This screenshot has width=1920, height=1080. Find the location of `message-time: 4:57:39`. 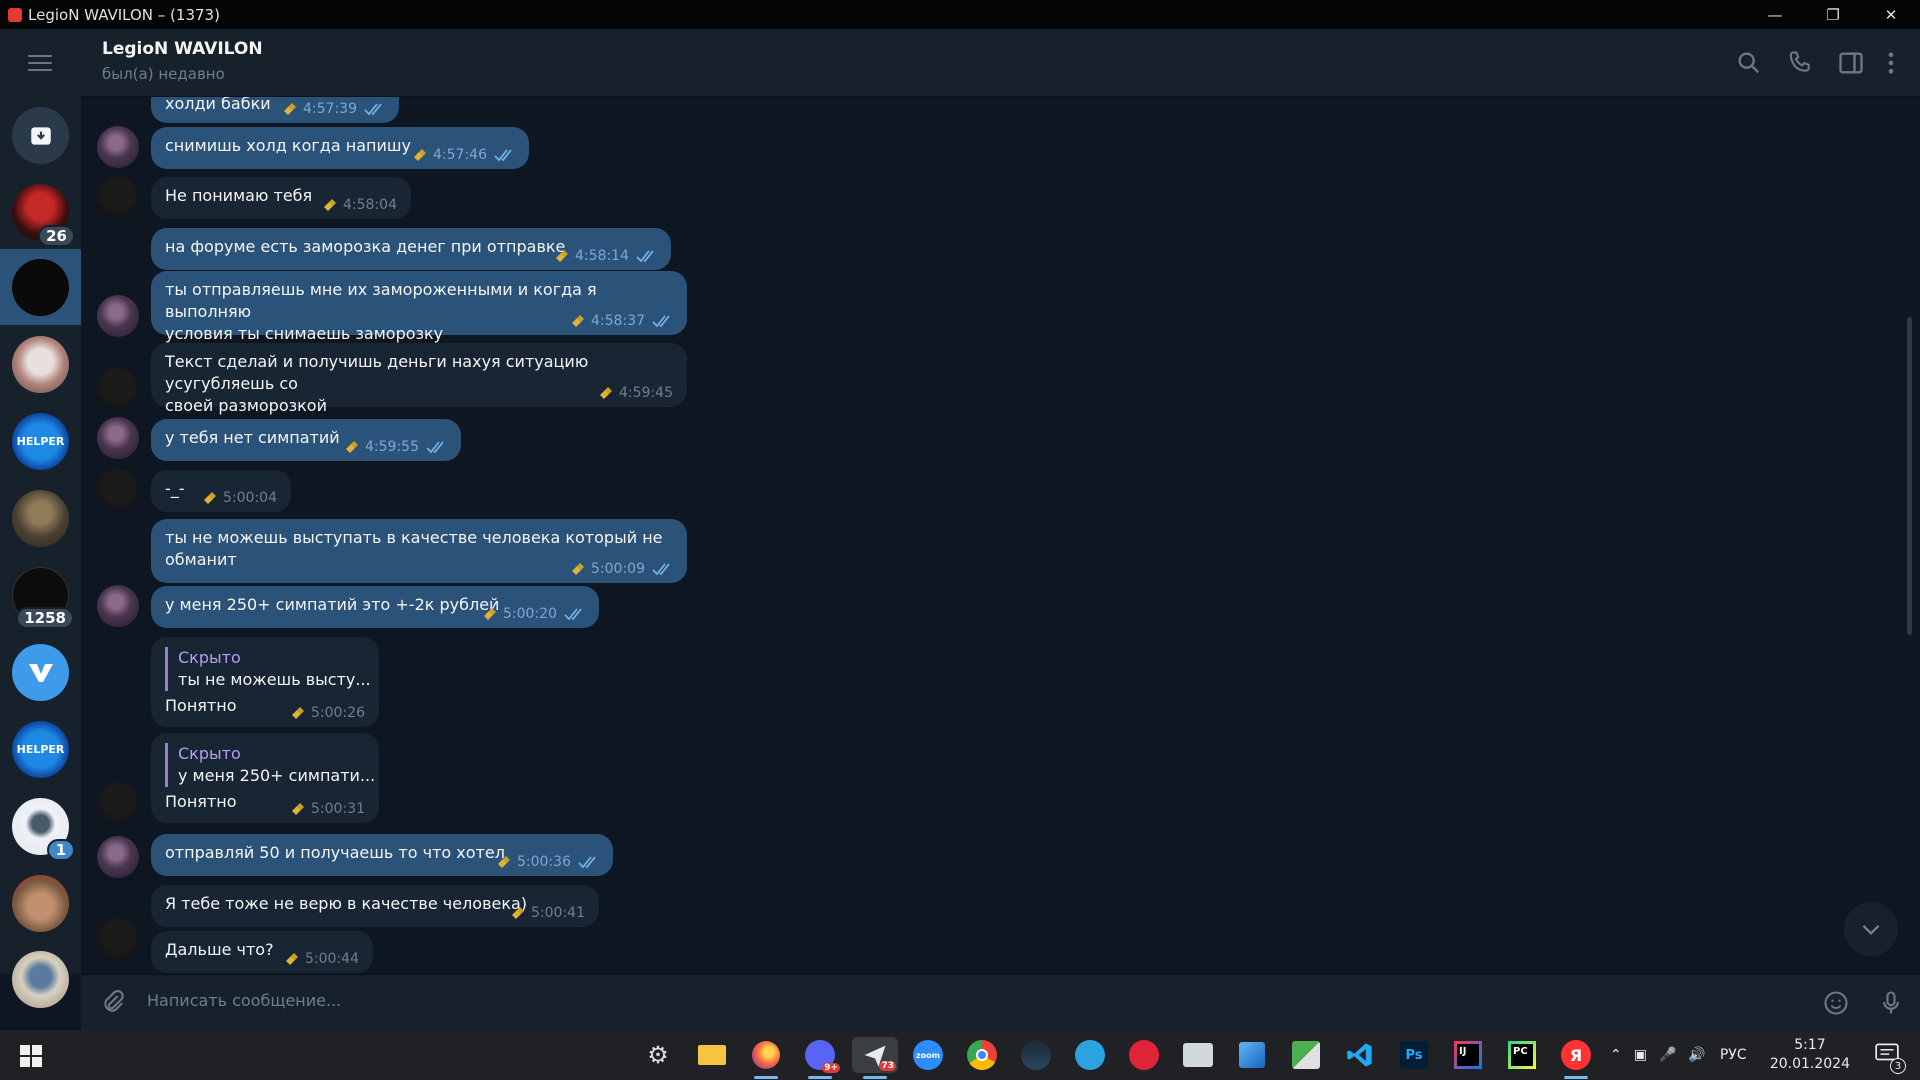

message-time: 4:57:39 is located at coordinates (330, 109).